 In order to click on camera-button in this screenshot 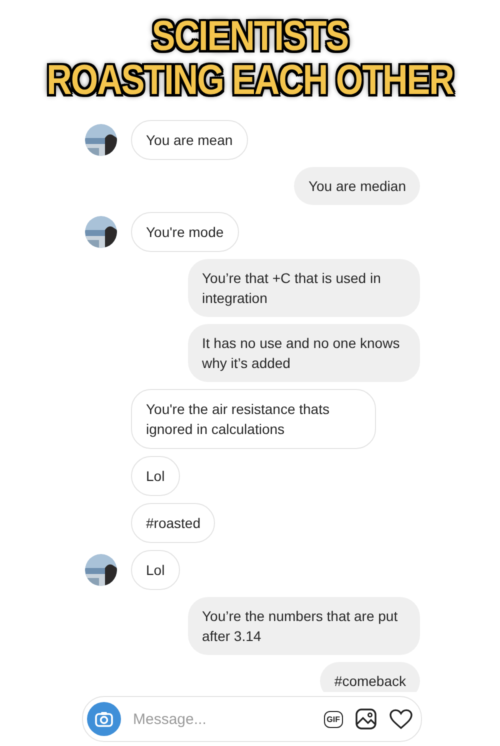, I will do `click(104, 719)`.